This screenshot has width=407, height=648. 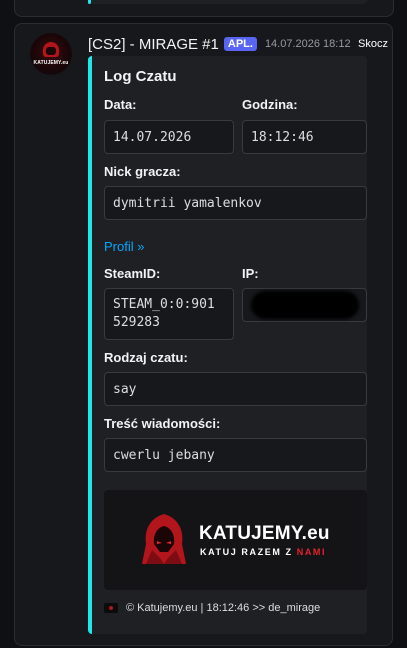 I want to click on ip-value, so click(x=304, y=305).